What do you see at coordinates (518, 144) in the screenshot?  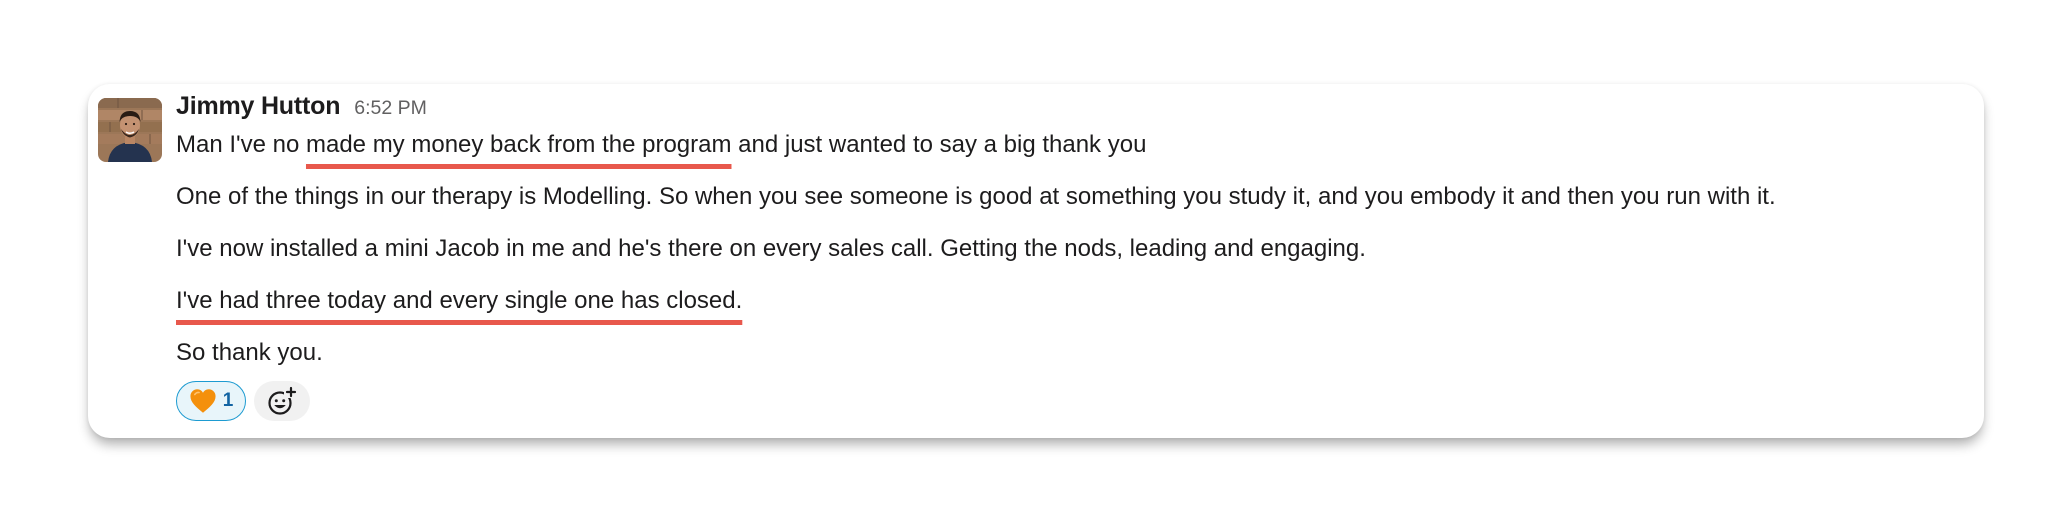 I see `highlighted-text: made my money back from the program` at bounding box center [518, 144].